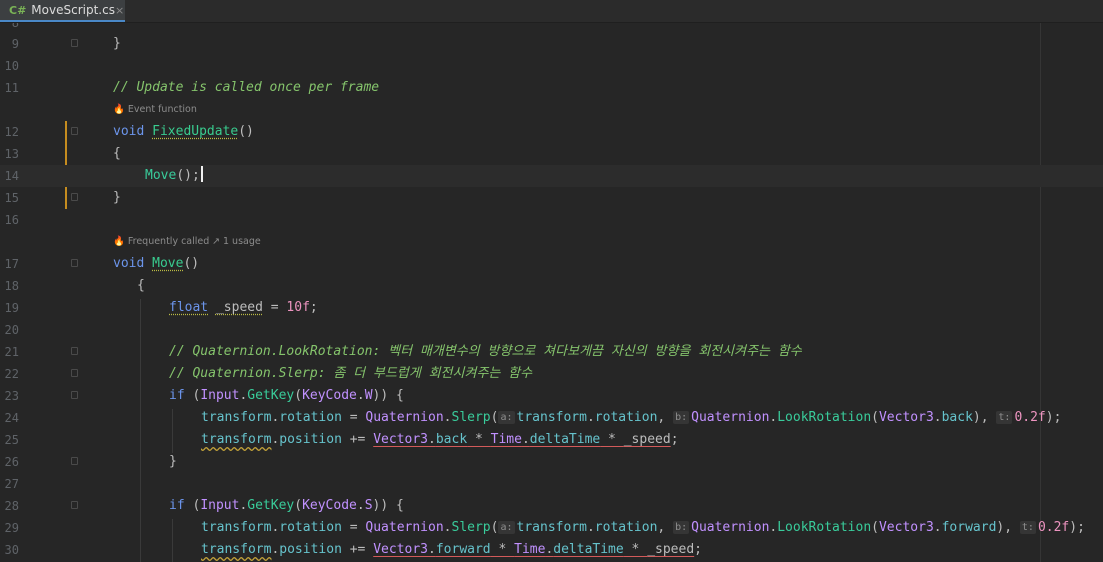  I want to click on line-number: 11, so click(11, 88).